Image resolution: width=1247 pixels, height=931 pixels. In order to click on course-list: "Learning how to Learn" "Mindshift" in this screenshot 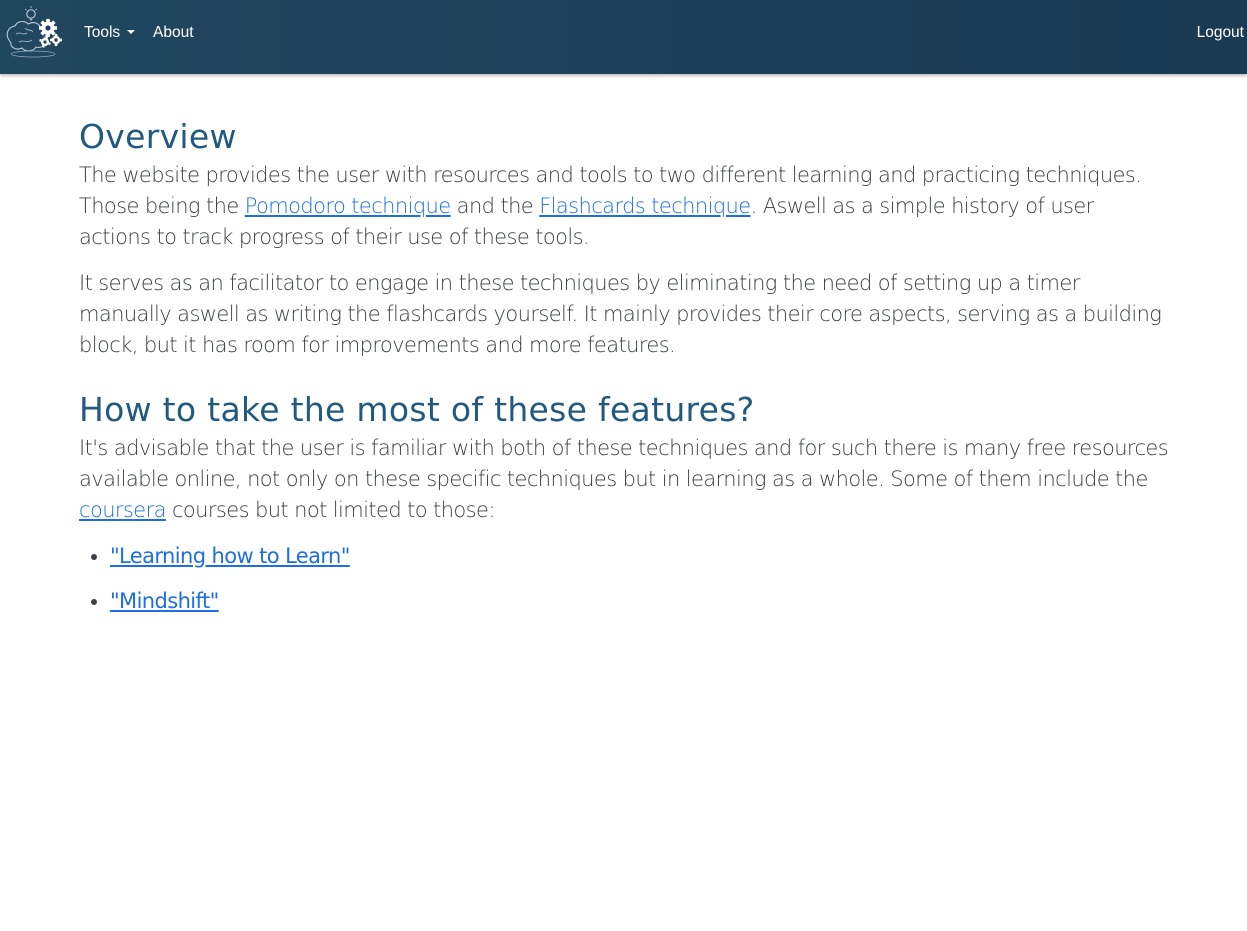, I will do `click(624, 579)`.